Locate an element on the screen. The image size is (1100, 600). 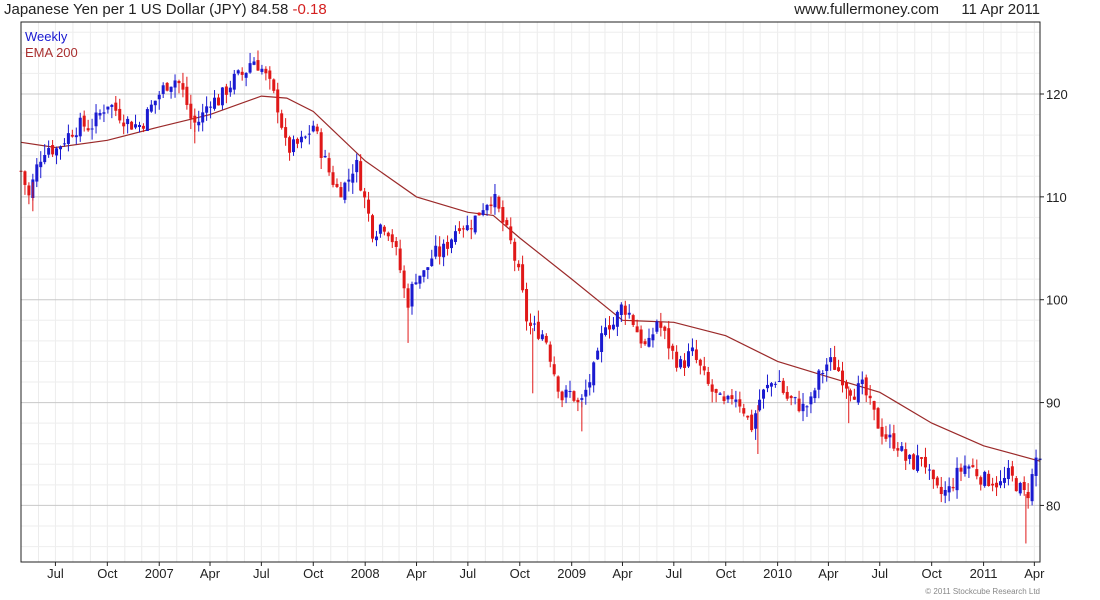
x-tick-label: 2008 is located at coordinates (365, 573).